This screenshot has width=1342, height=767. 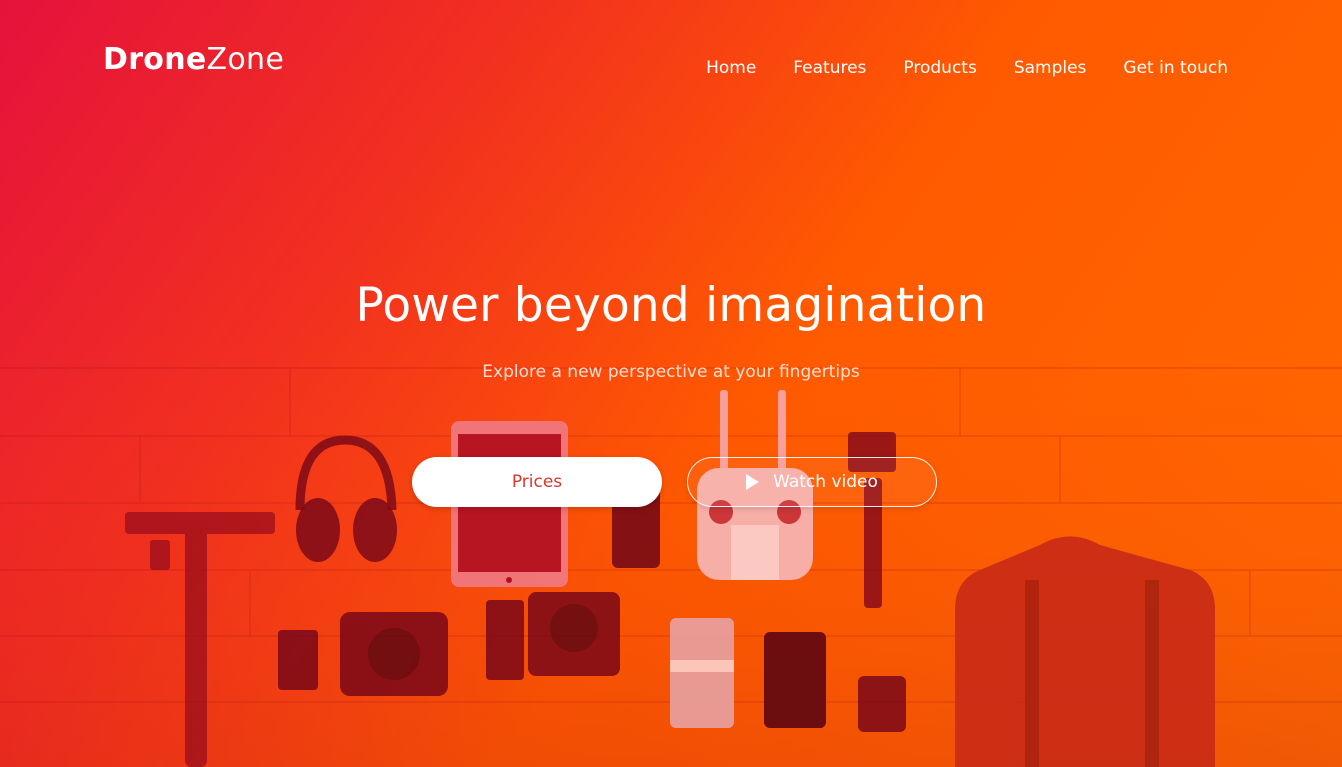 I want to click on prices-button: Prices, so click(x=537, y=482).